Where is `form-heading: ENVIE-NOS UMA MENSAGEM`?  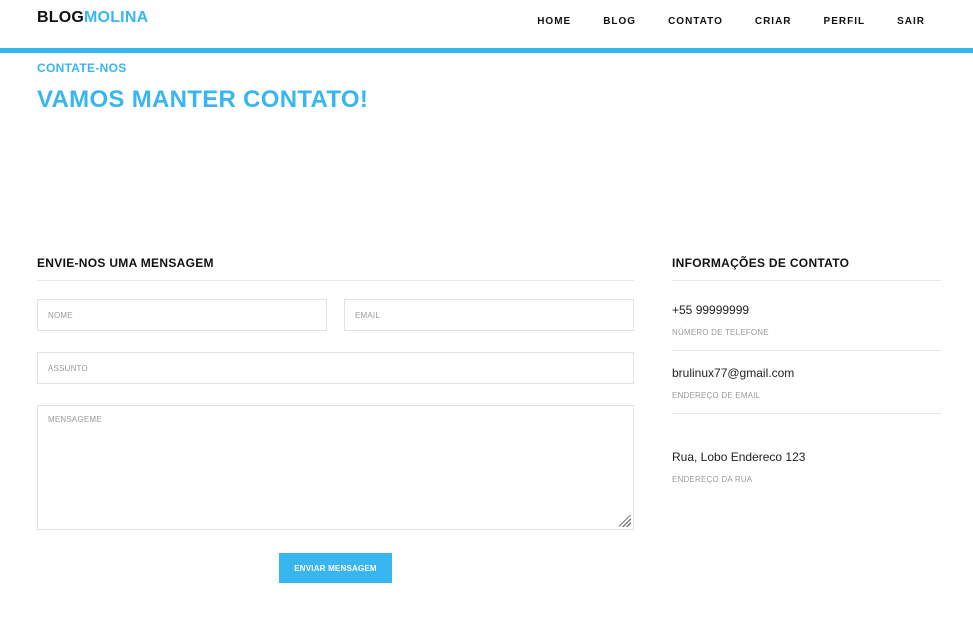
form-heading: ENVIE-NOS UMA MENSAGEM is located at coordinates (125, 263).